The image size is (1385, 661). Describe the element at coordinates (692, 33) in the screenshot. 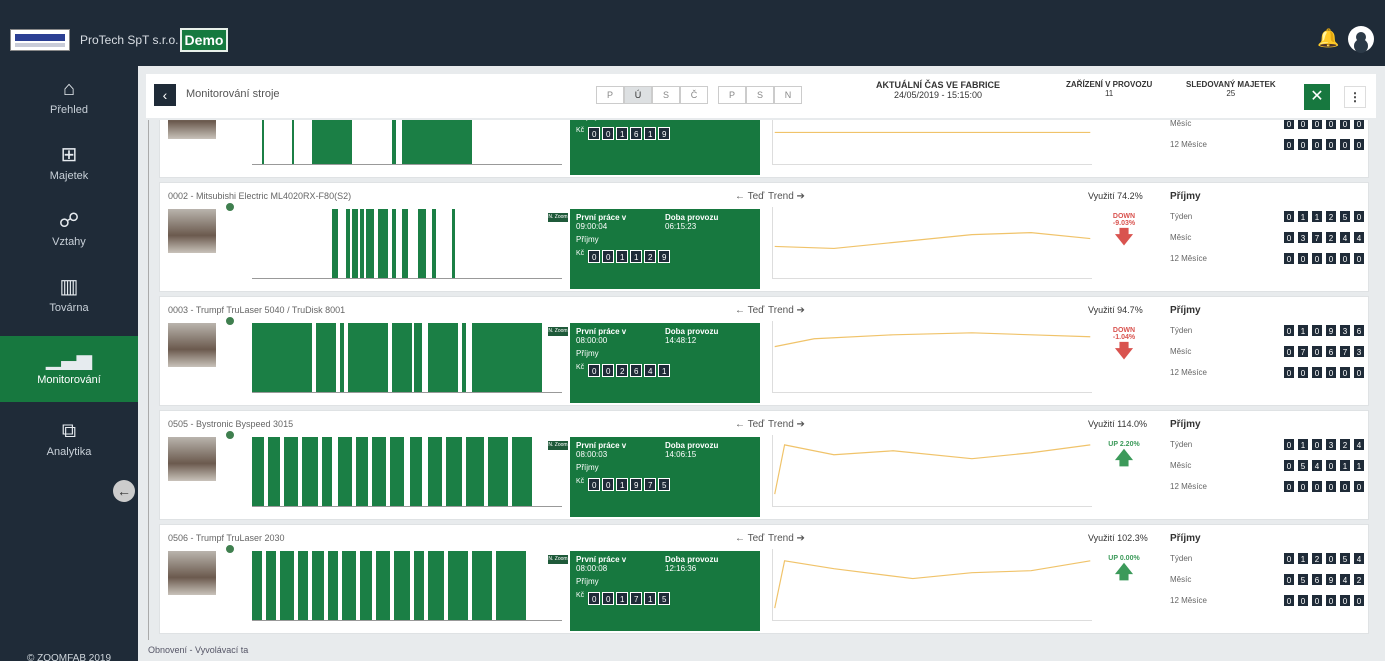

I see `top-bar: ProTech SpT s.r.o. Demo 🔔` at that location.